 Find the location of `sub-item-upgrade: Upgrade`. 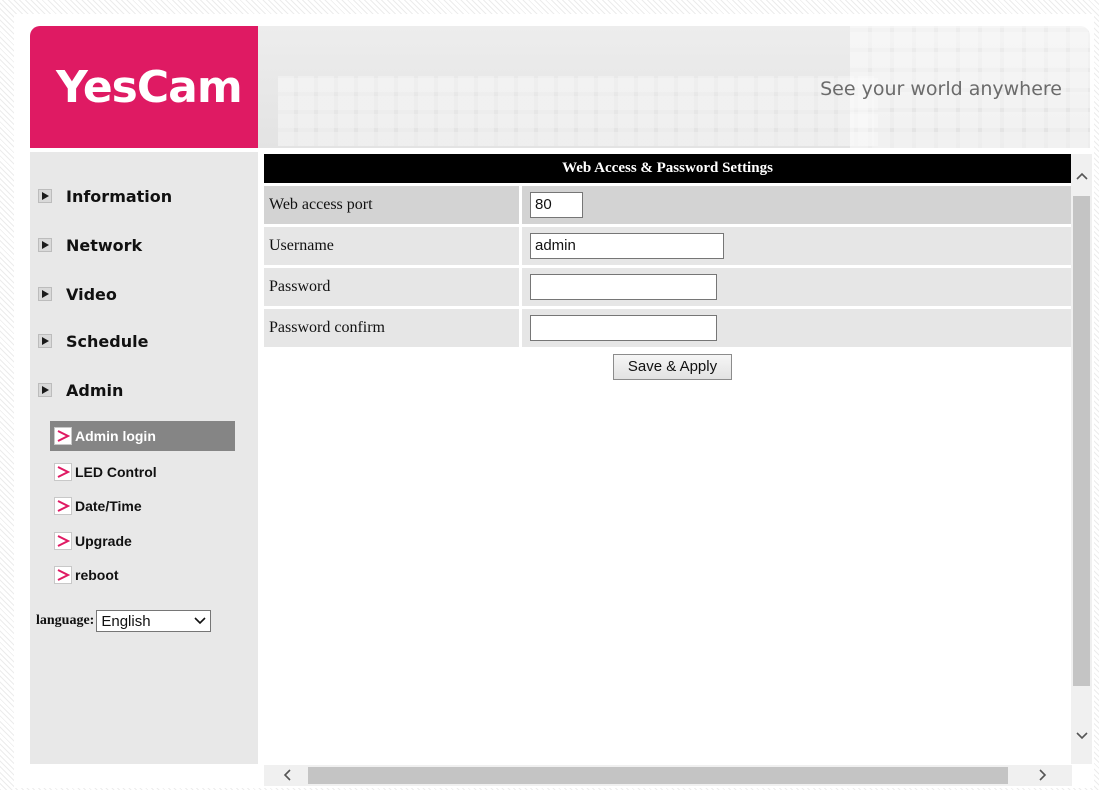

sub-item-upgrade: Upgrade is located at coordinates (142, 541).